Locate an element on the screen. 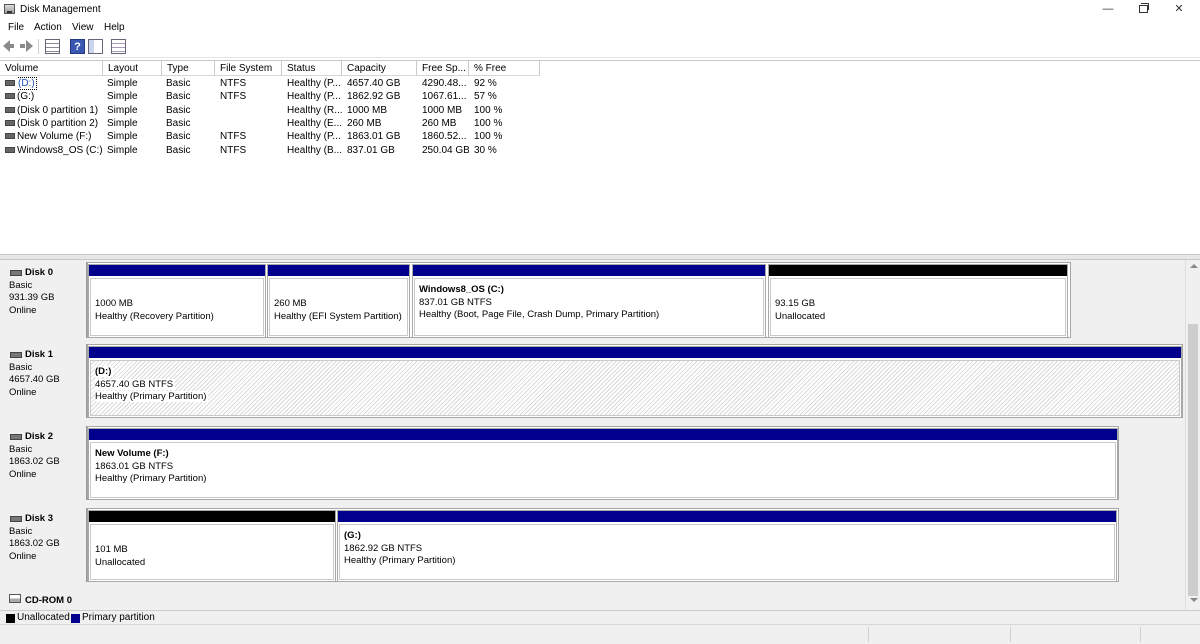 Image resolution: width=1200 pixels, height=644 pixels. disk-name-text: Disk 2 is located at coordinates (39, 436).